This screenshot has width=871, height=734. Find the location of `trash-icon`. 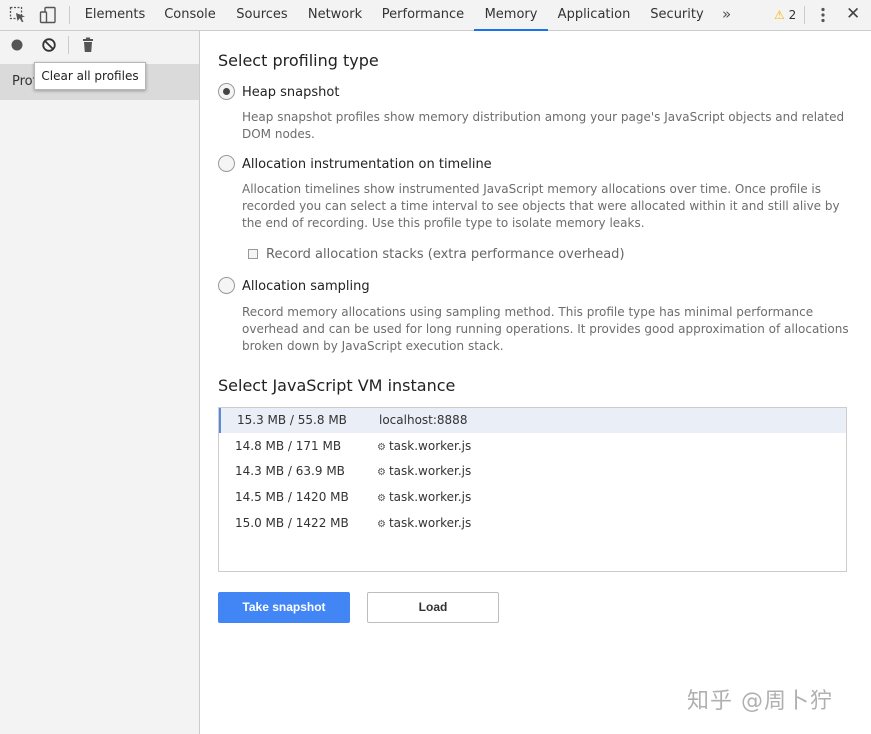

trash-icon is located at coordinates (88, 45).